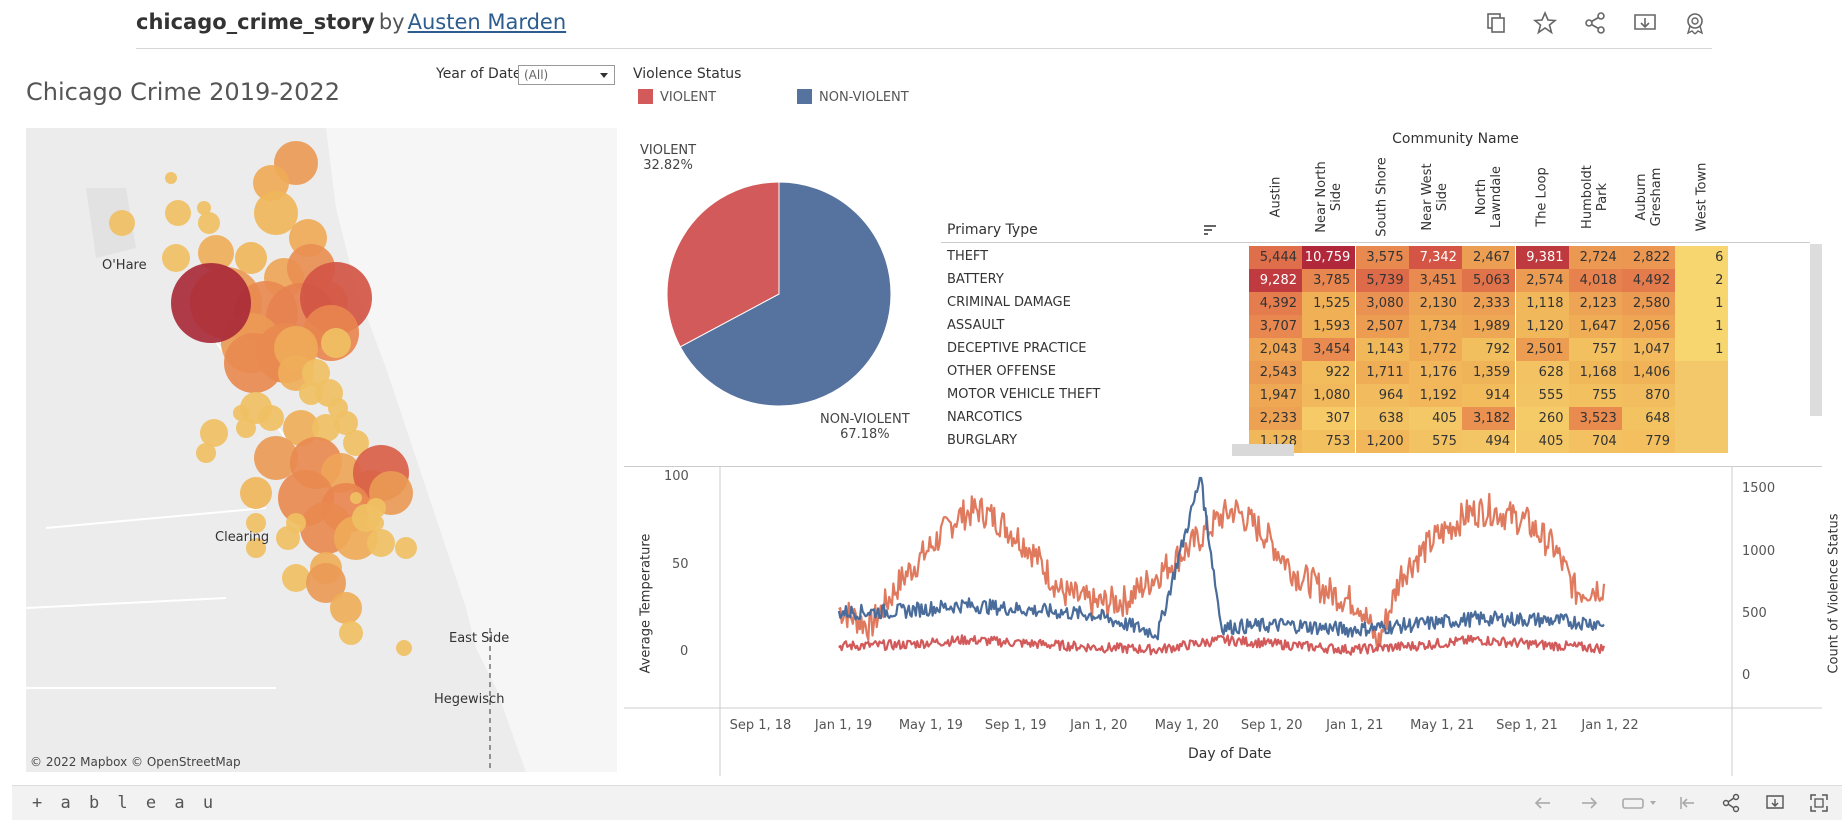  I want to click on duplicate-icon, so click(1495, 23).